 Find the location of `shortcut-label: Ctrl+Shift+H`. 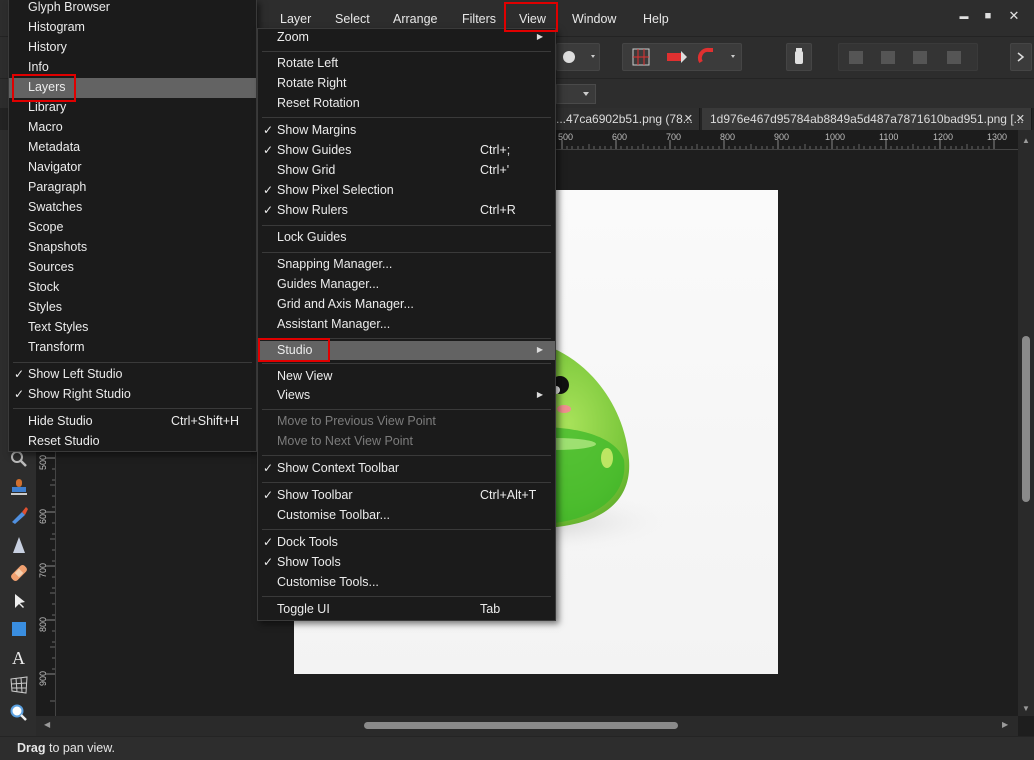

shortcut-label: Ctrl+Shift+H is located at coordinates (205, 421).